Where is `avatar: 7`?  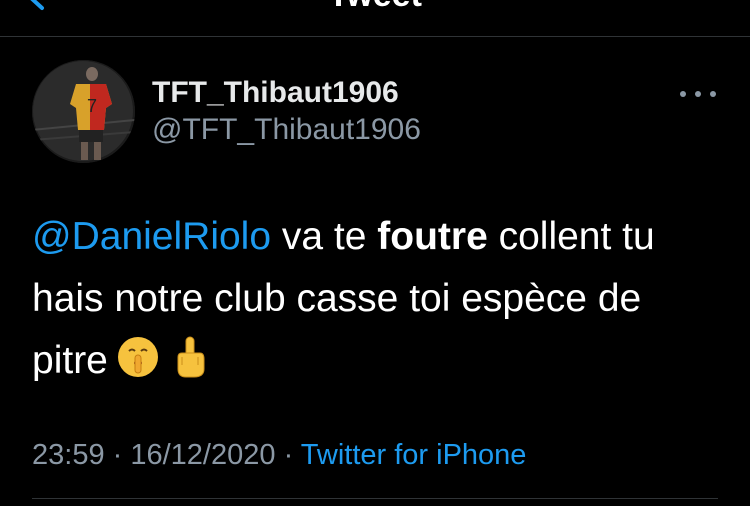
avatar: 7 is located at coordinates (83, 111).